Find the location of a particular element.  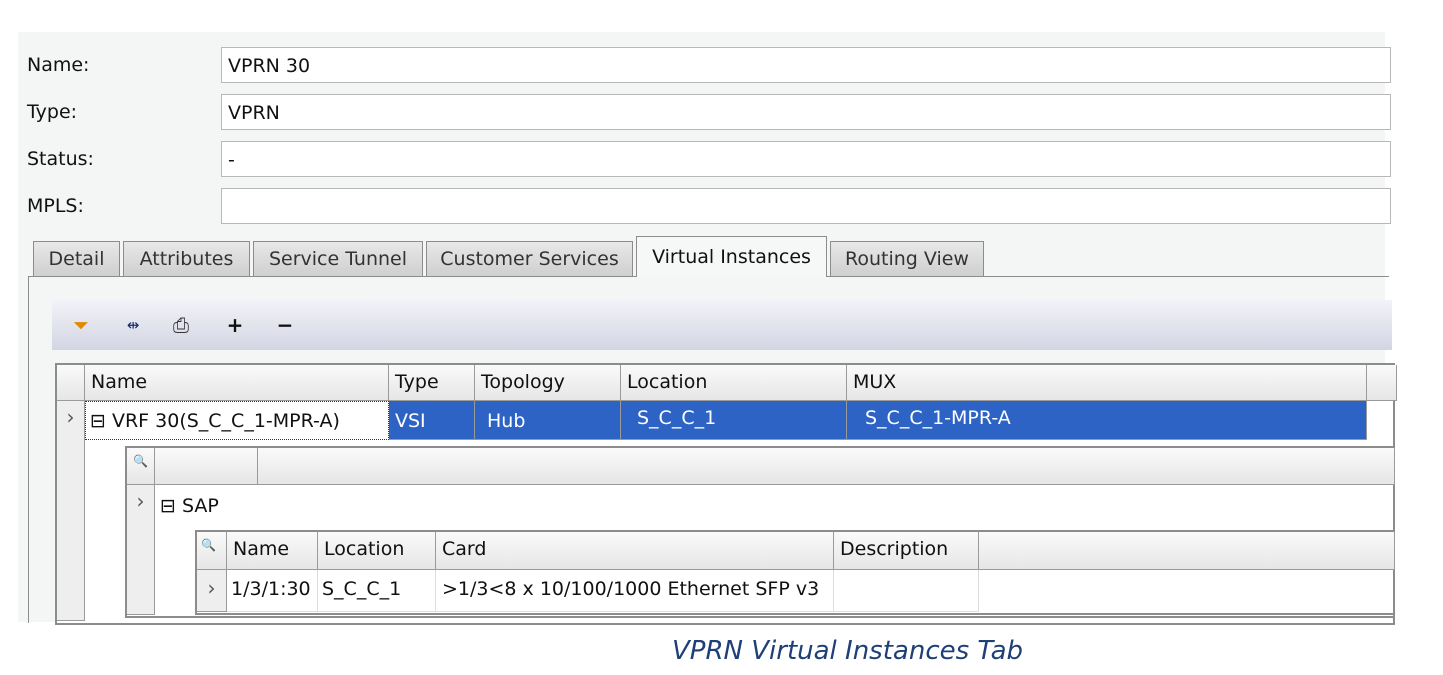

cell-sap-location: S_C_C_1 is located at coordinates (377, 591).